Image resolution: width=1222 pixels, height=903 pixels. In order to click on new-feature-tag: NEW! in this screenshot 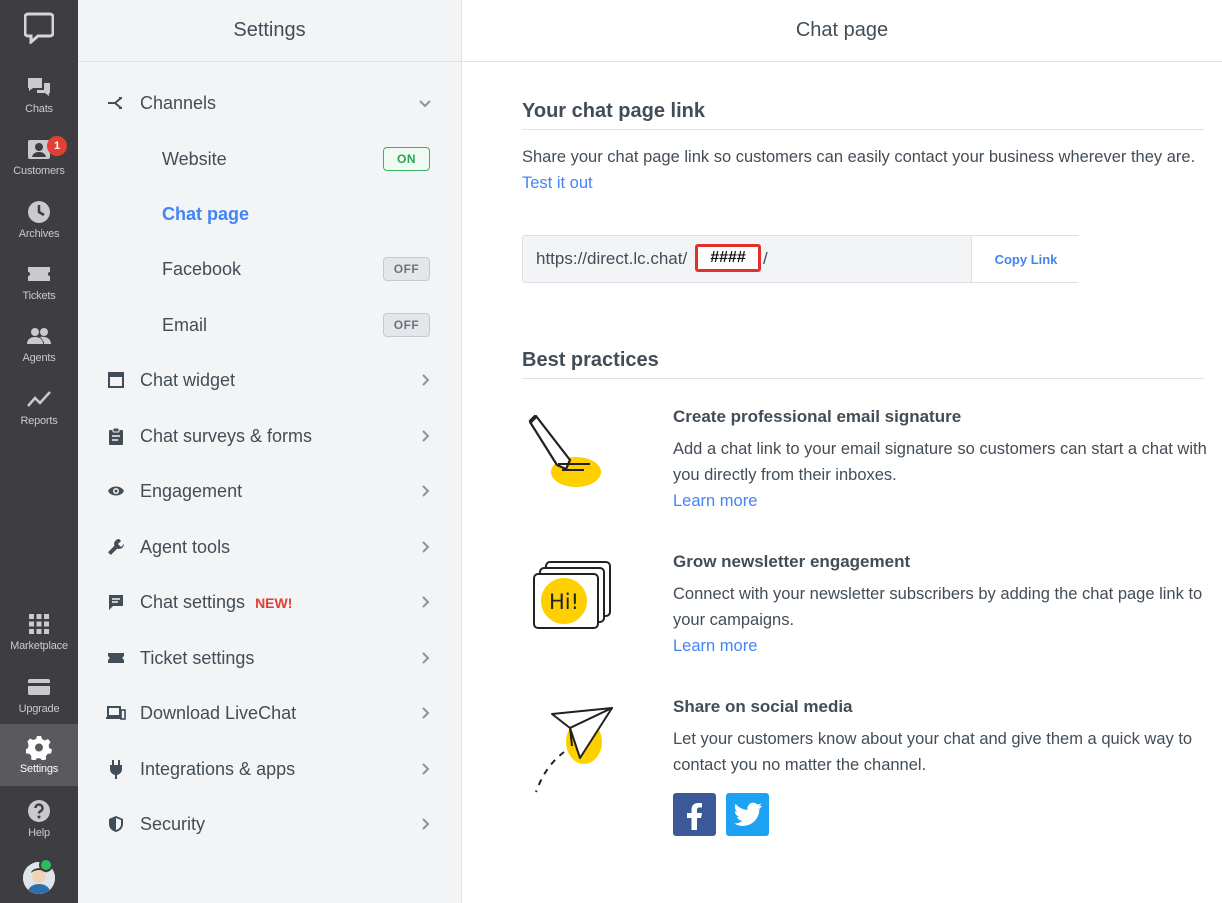, I will do `click(274, 602)`.